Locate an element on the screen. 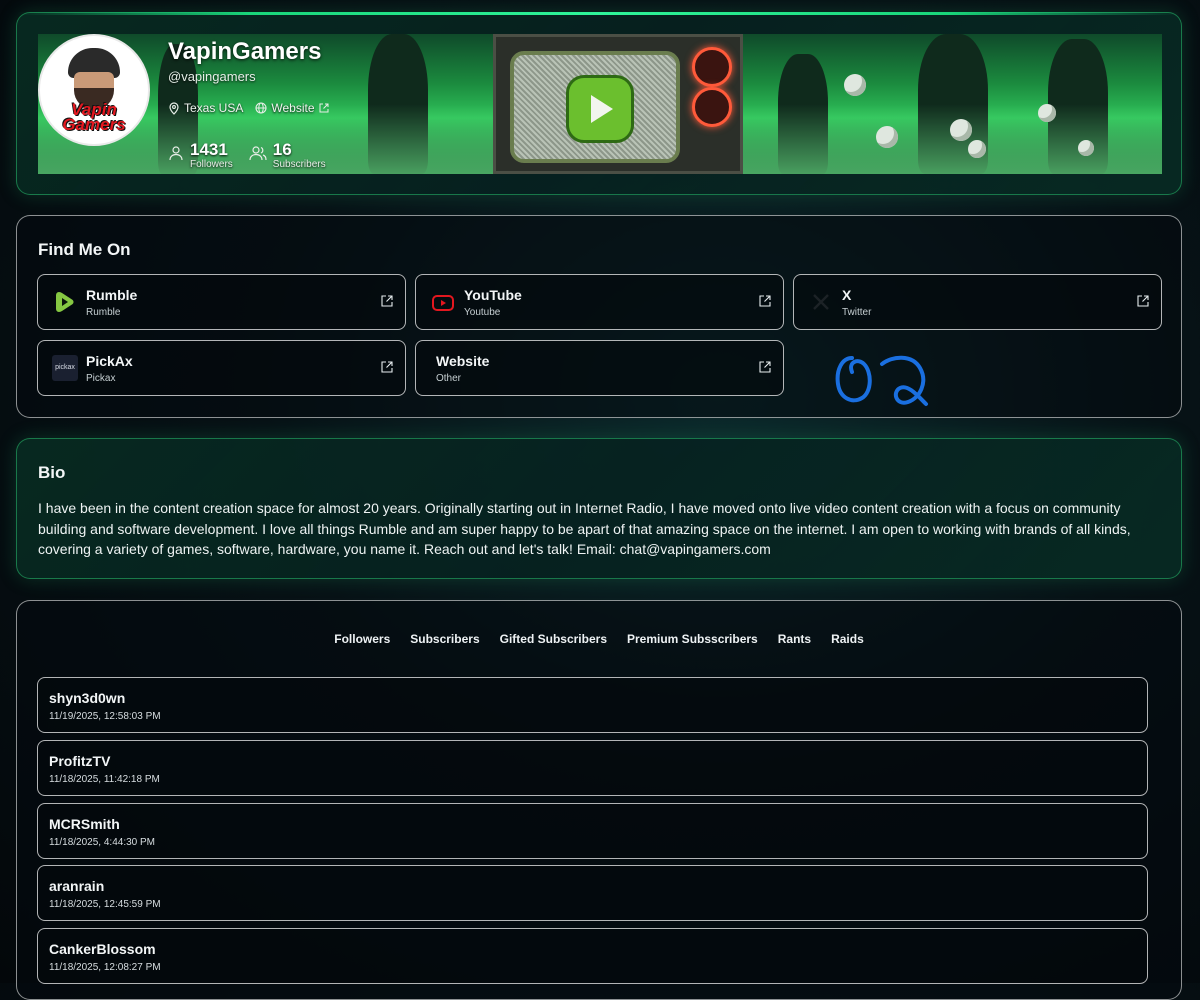 This screenshot has width=1200, height=1000. location: Texas USA is located at coordinates (205, 108).